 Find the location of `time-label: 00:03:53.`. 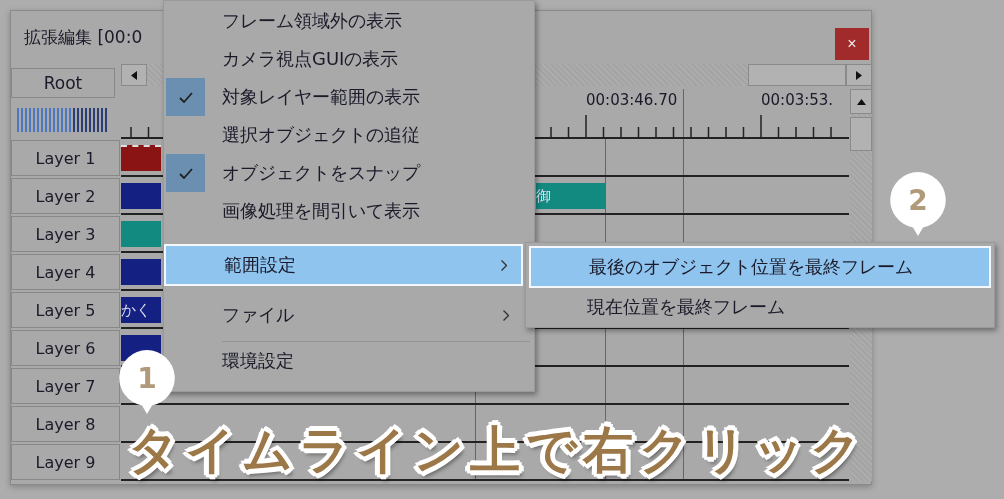

time-label: 00:03:53. is located at coordinates (797, 100).